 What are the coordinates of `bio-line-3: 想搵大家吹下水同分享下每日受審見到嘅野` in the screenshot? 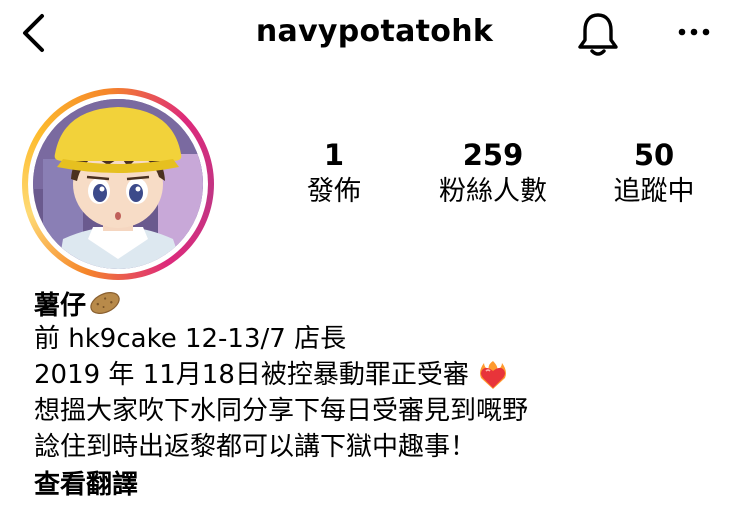 It's located at (281, 411).